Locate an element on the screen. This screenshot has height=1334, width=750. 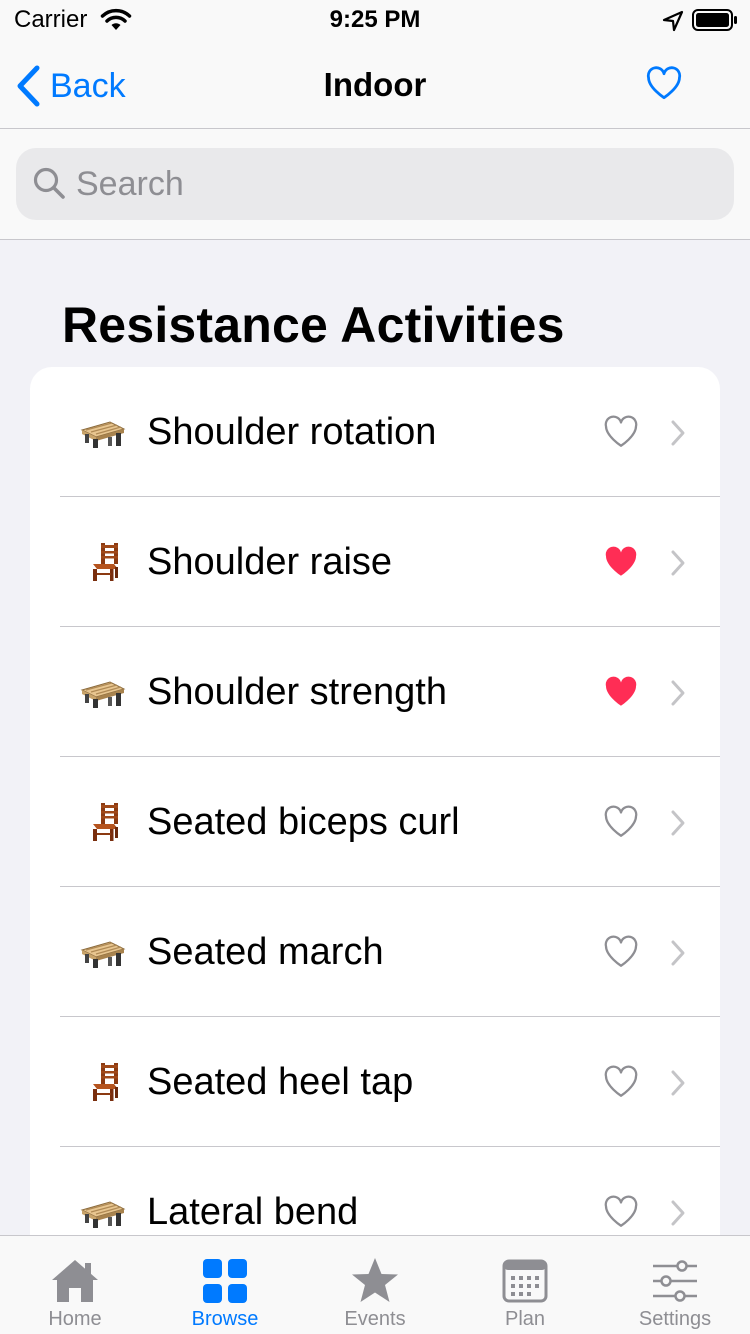
navigation-bar: Back Indoor is located at coordinates (375, 84).